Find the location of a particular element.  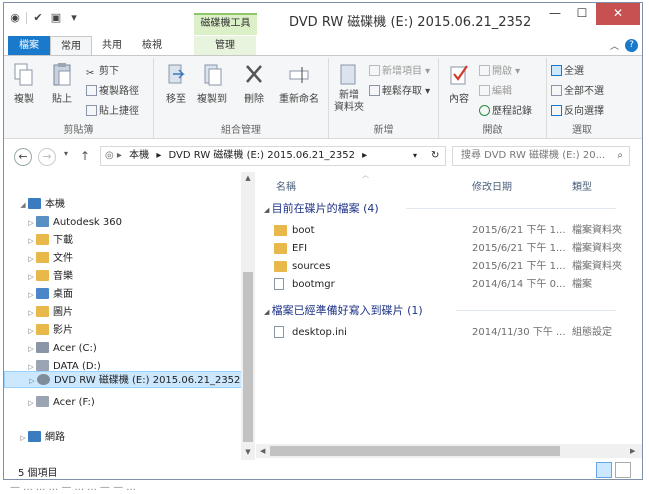

nav-item: ▷ 網路 is located at coordinates (123, 437).